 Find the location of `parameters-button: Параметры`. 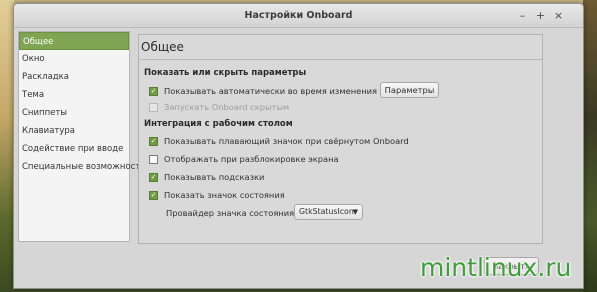

parameters-button: Параметры is located at coordinates (409, 90).